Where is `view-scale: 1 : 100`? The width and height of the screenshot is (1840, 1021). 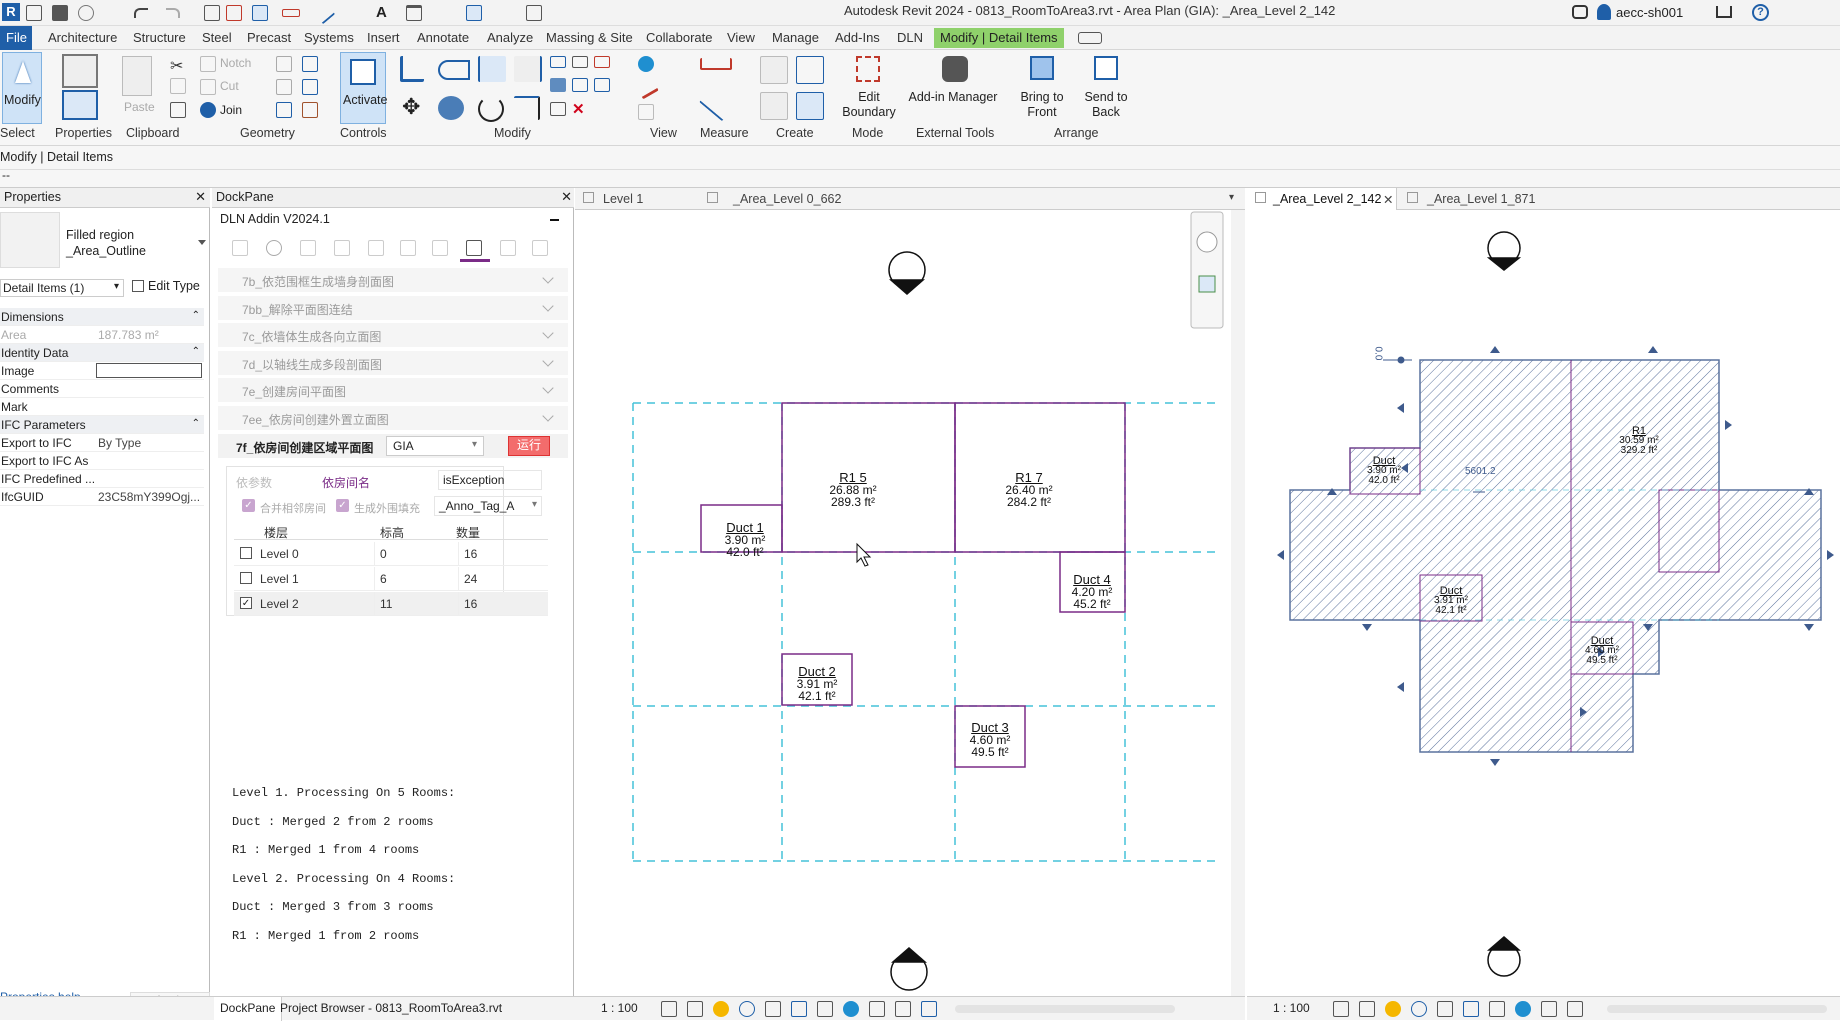
view-scale: 1 : 100 is located at coordinates (1291, 1008).